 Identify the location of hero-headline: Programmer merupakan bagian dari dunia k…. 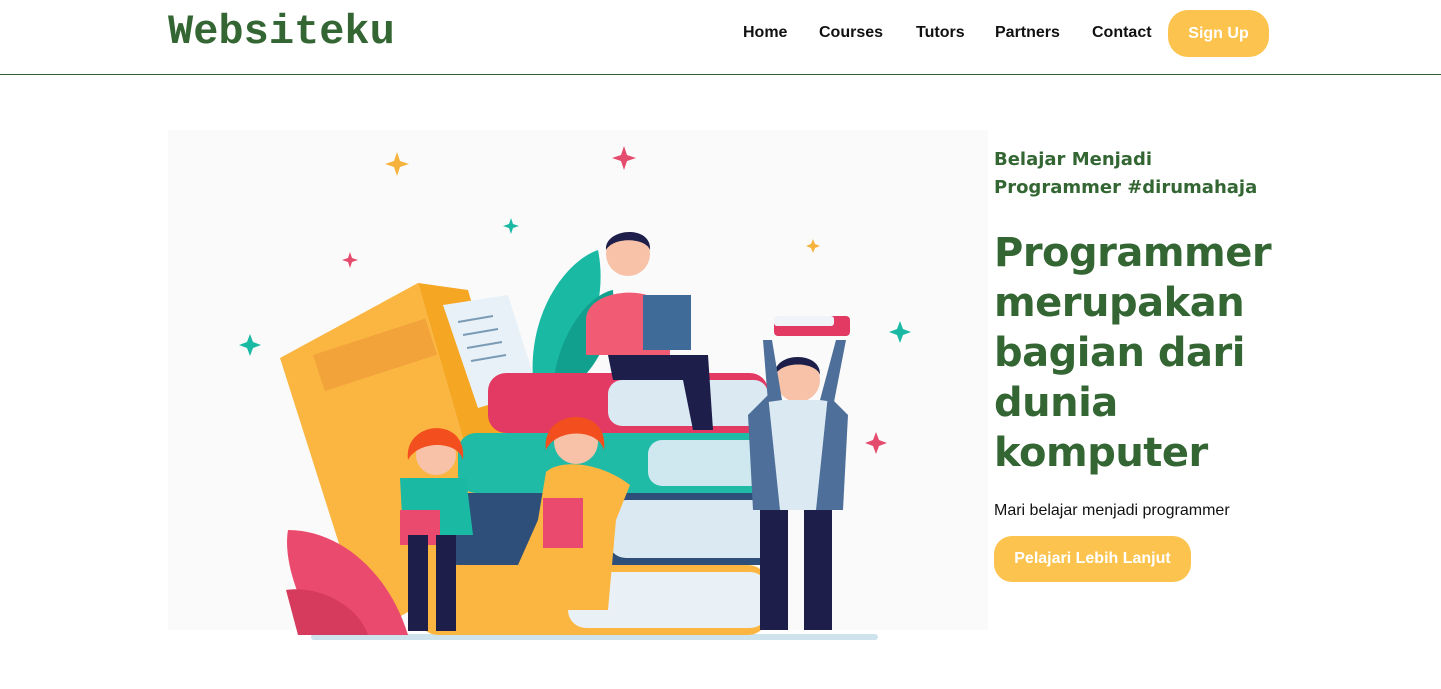
(1144, 353).